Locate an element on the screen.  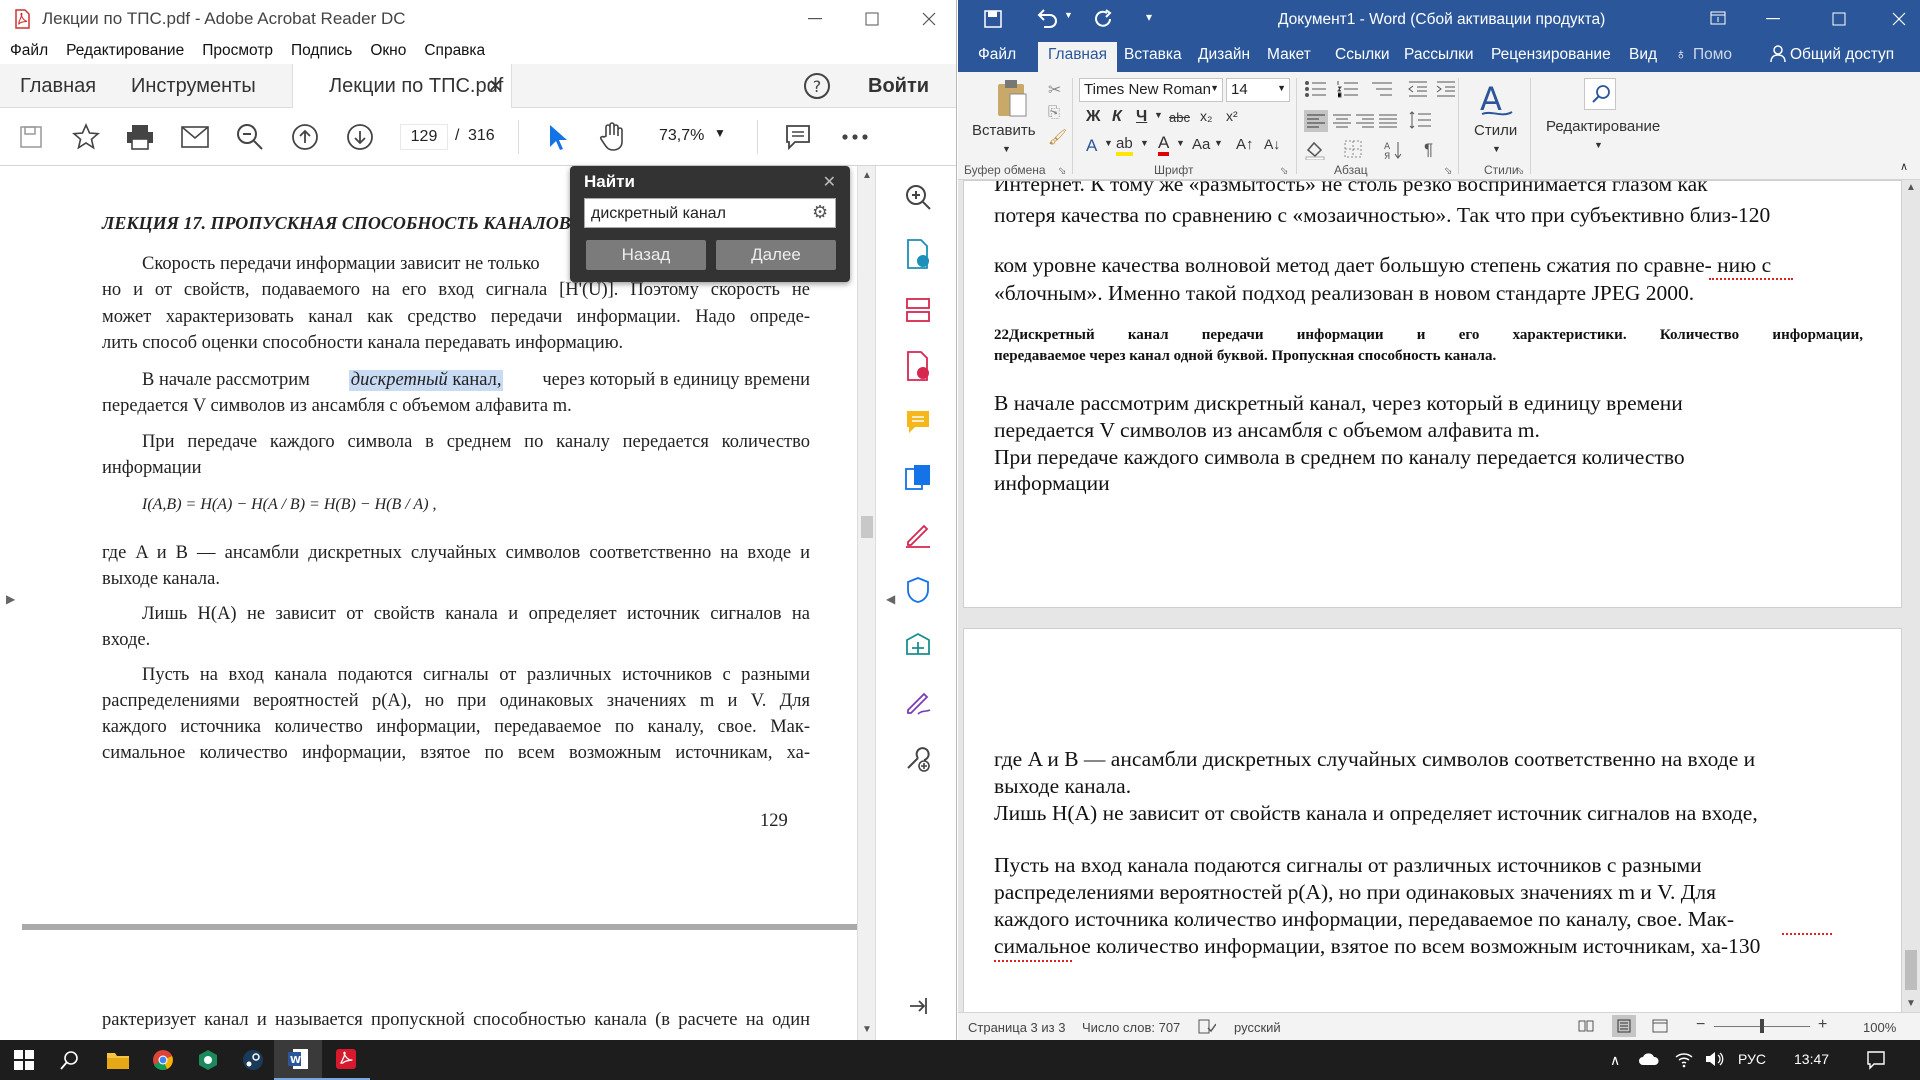
find-icon is located at coordinates (1601, 94).